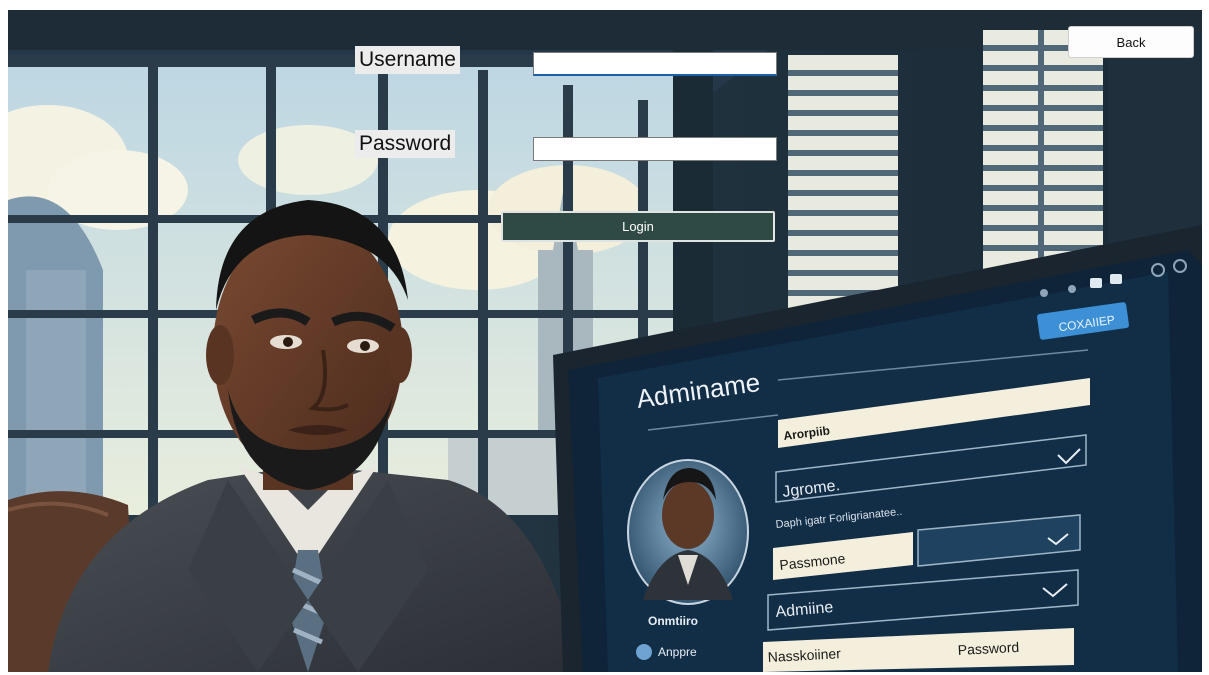  I want to click on password-input, so click(655, 149).